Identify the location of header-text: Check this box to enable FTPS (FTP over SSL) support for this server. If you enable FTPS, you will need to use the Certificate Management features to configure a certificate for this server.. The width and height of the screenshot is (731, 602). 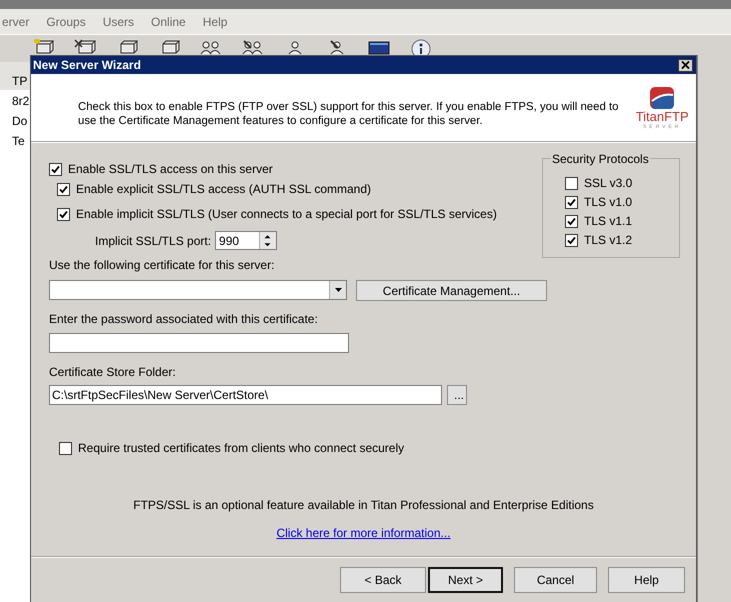
(349, 114).